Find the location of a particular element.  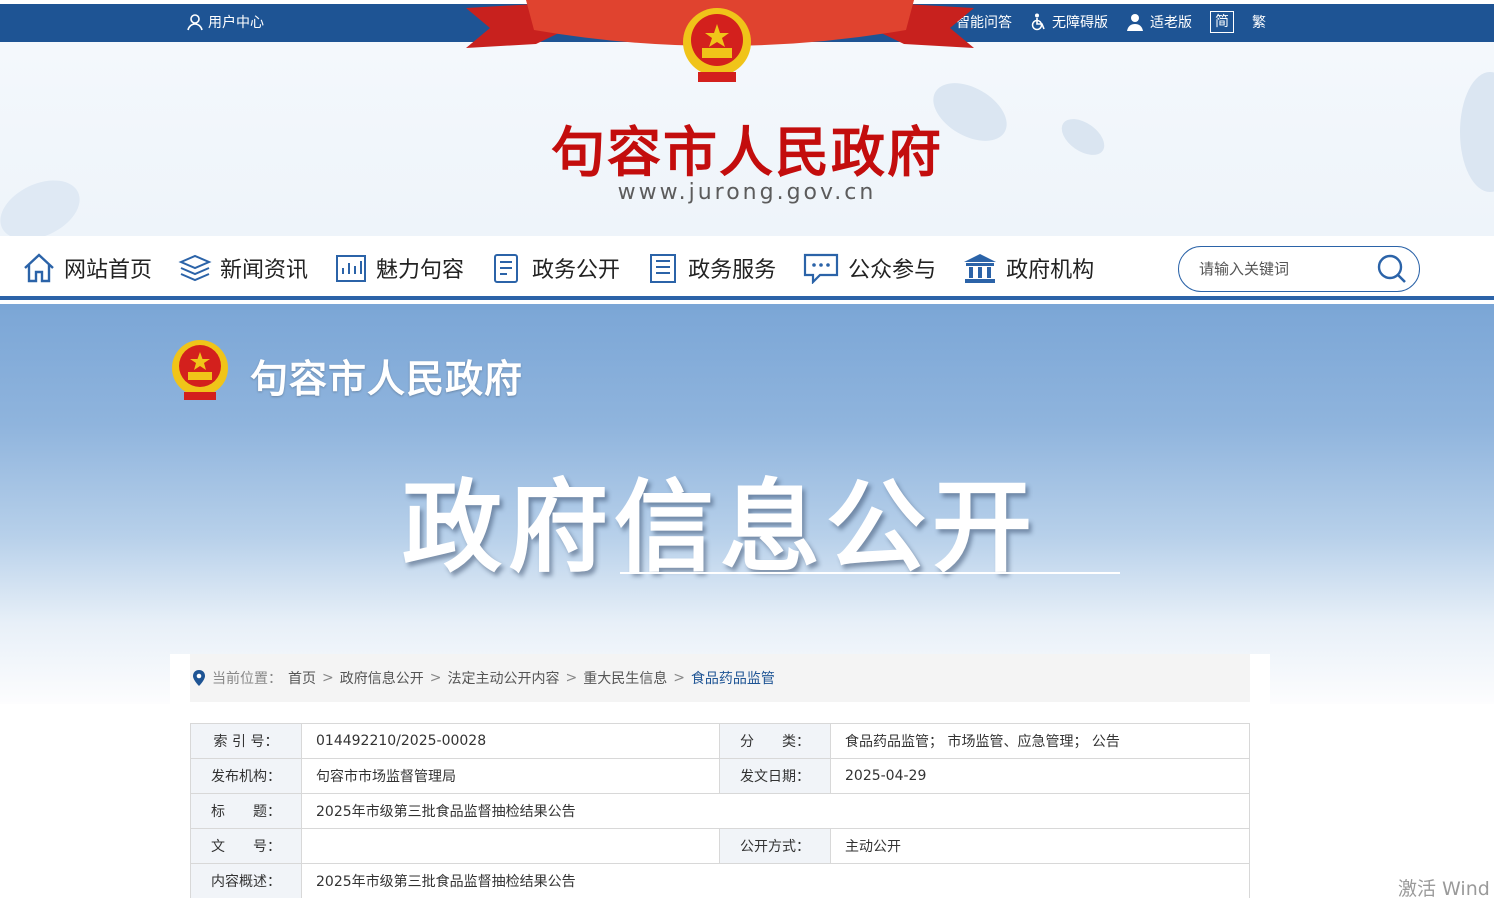

table-row: 发布机构： 句容市市场监督管理局 发文日期： 2025-04-29 is located at coordinates (720, 776).